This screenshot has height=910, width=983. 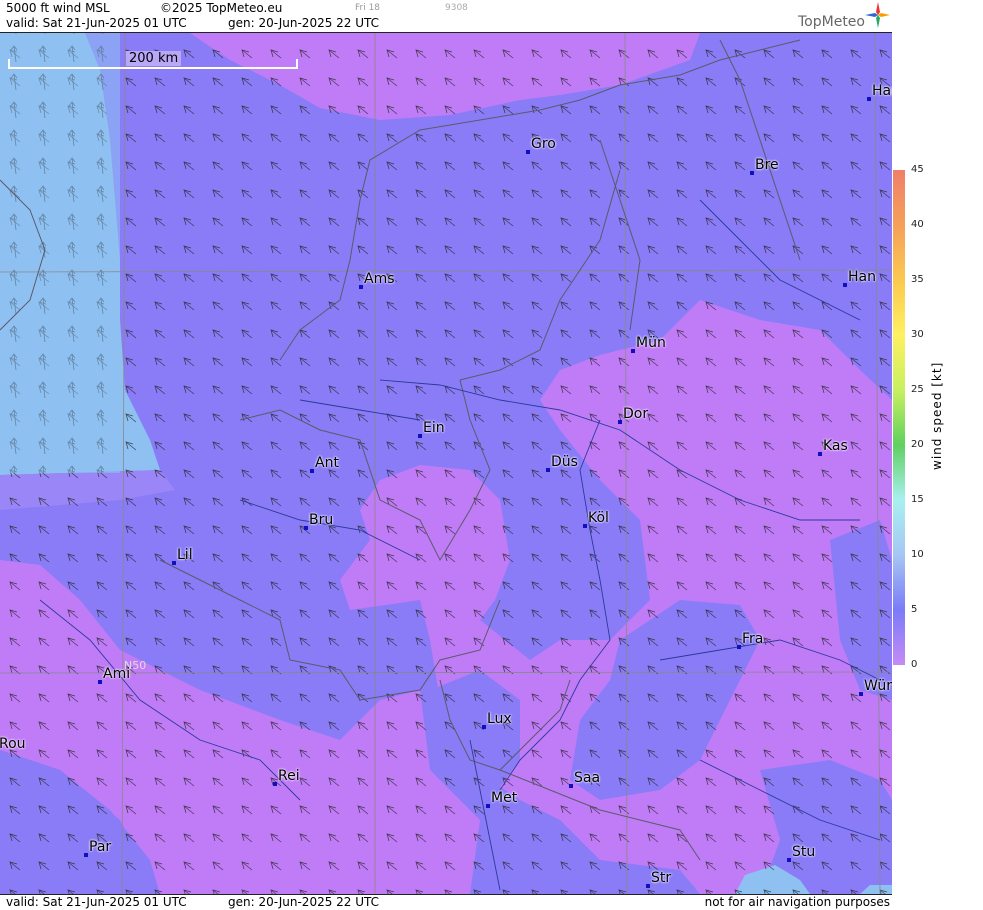 What do you see at coordinates (185, 555) in the screenshot?
I see `city-label: Lil` at bounding box center [185, 555].